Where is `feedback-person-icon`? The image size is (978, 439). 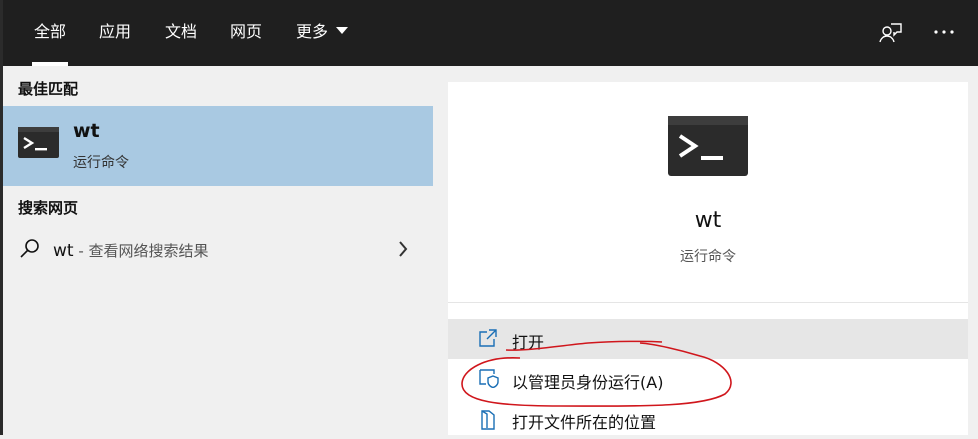
feedback-person-icon is located at coordinates (891, 33).